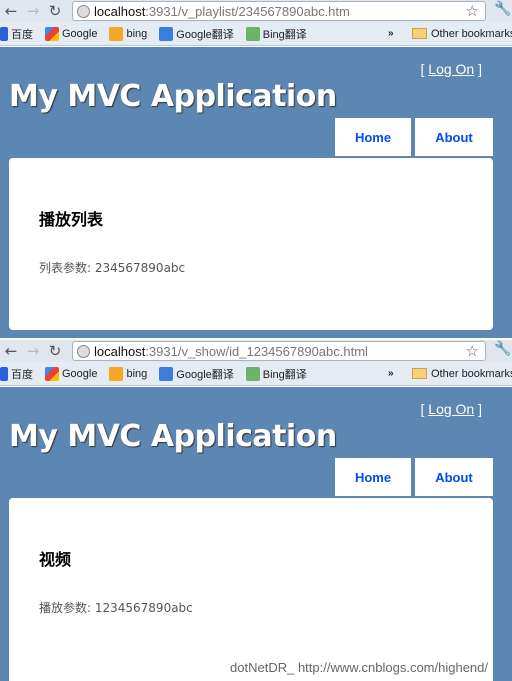  What do you see at coordinates (116, 608) in the screenshot?
I see `parameter-text: 播放参数: 1234567890abc` at bounding box center [116, 608].